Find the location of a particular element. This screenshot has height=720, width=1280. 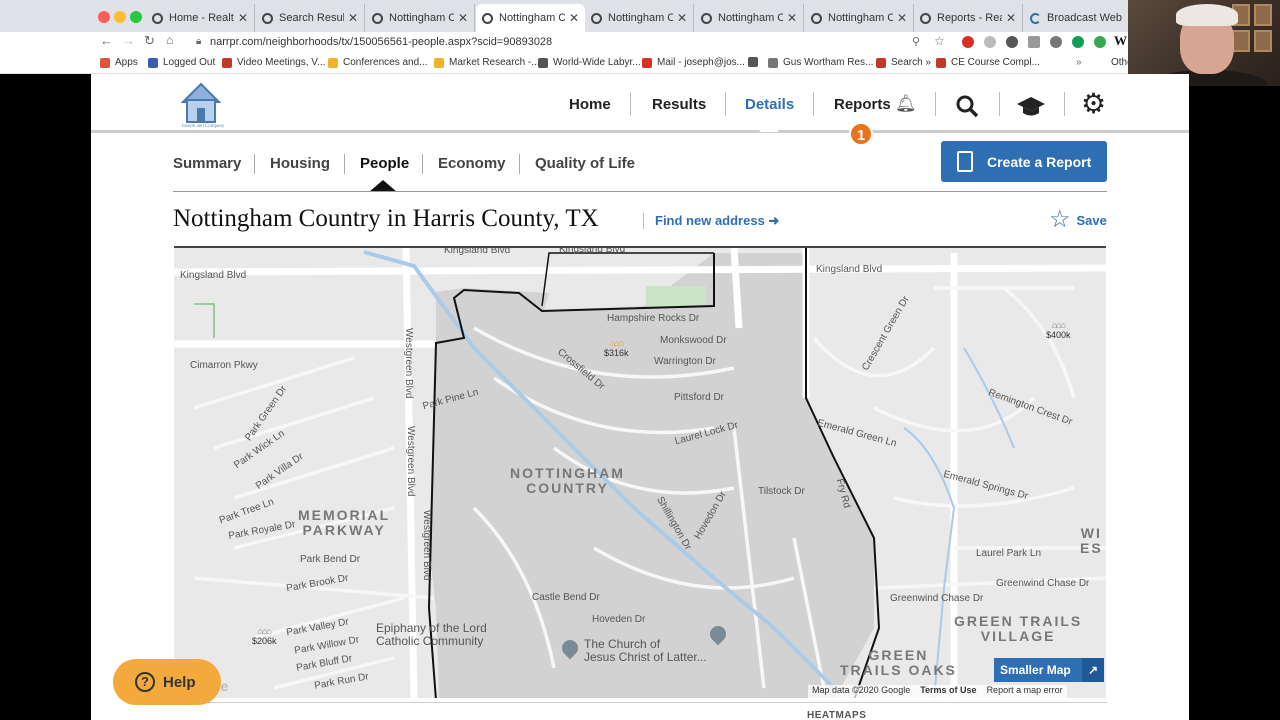

star-outline-icon: ☆ is located at coordinates (1060, 219).